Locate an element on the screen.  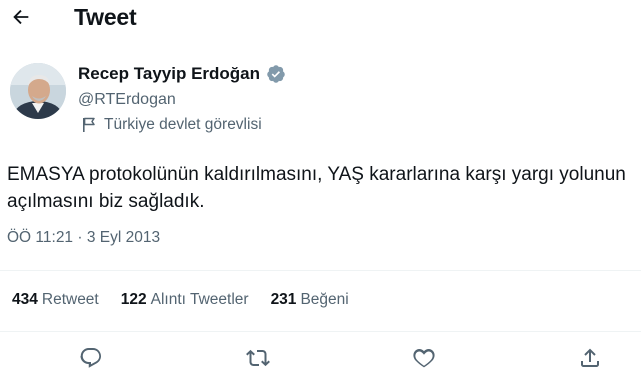
tweet-text-line: açılmasını biz sağladık. is located at coordinates (106, 201).